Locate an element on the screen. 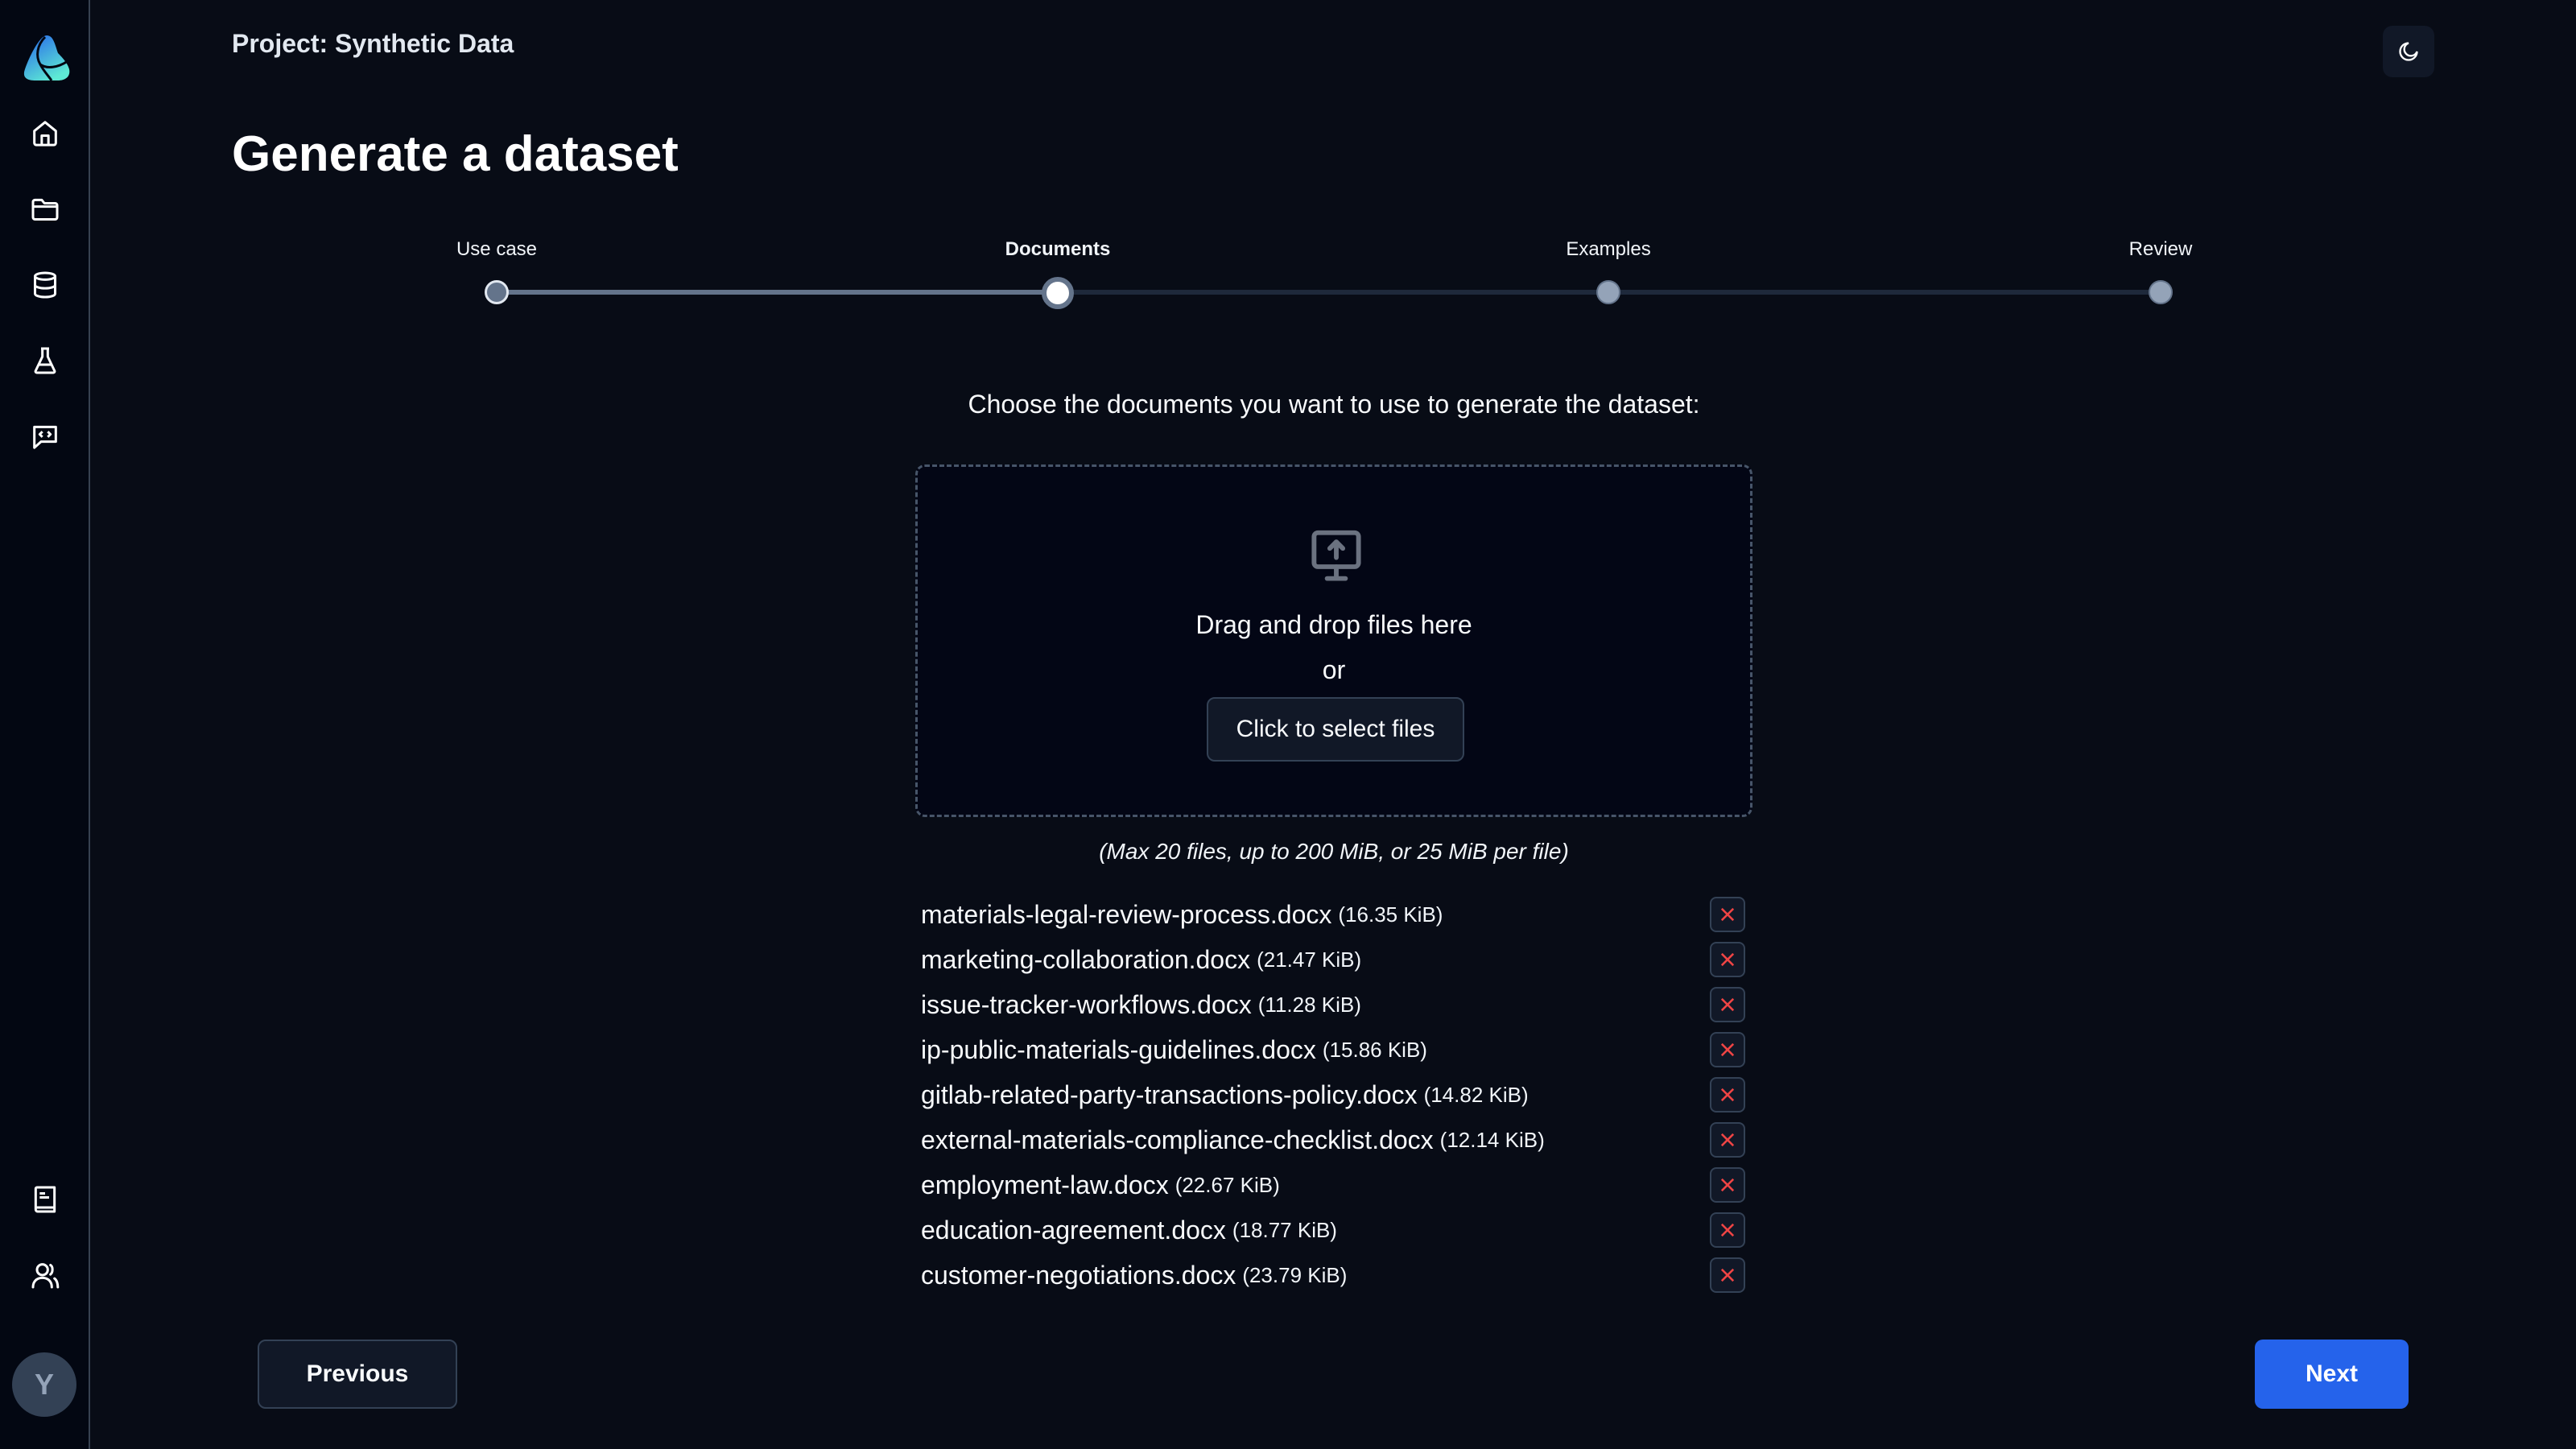 The width and height of the screenshot is (2576, 1449). users-icon is located at coordinates (45, 1276).